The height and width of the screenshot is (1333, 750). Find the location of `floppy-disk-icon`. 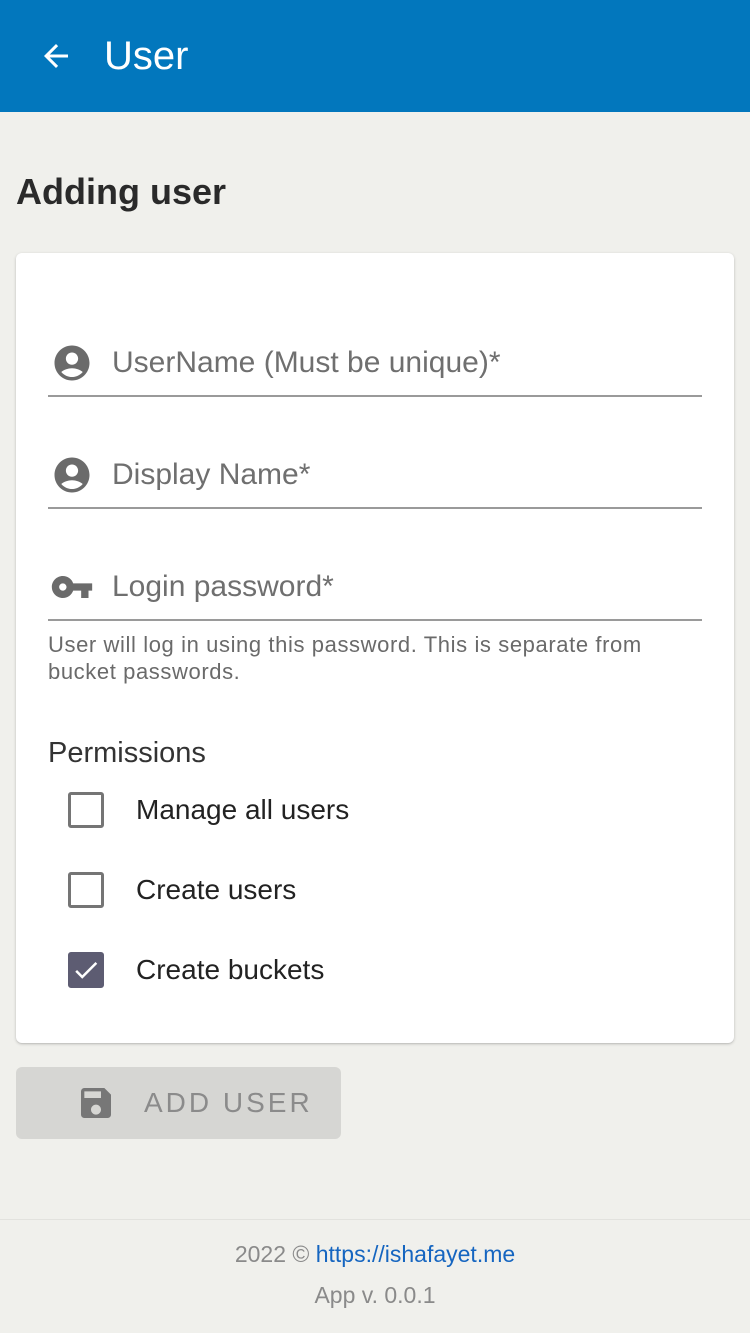

floppy-disk-icon is located at coordinates (96, 1103).